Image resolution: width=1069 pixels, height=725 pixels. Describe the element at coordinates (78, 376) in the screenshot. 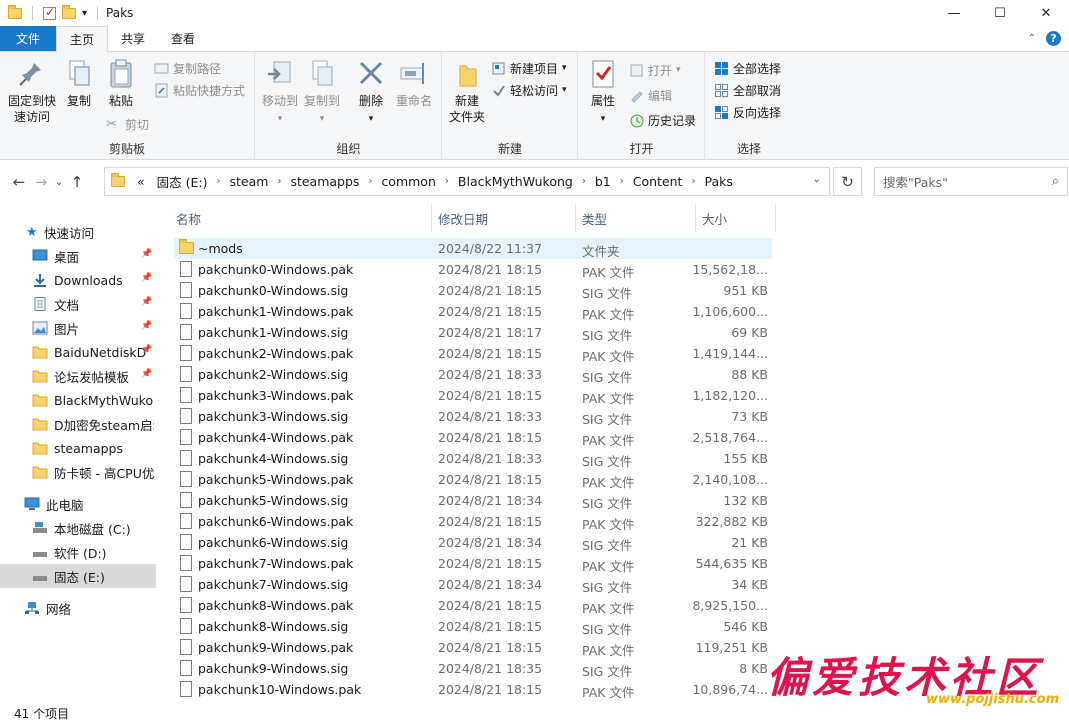

I see `nav-quick-item: 论坛发帖模板 📌` at that location.